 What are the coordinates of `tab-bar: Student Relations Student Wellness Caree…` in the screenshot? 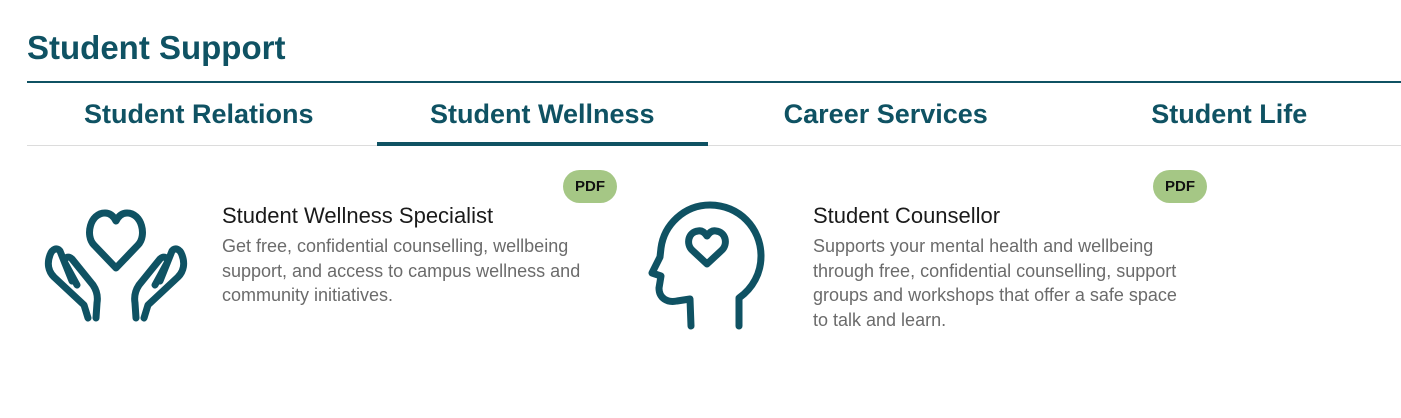 It's located at (714, 114).